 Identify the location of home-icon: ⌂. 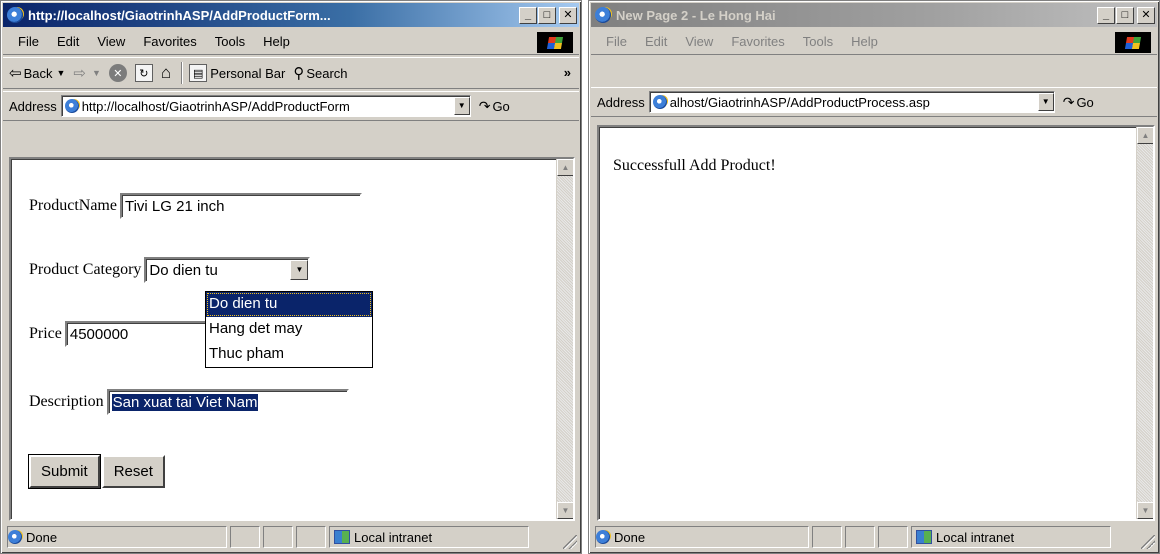
(166, 72).